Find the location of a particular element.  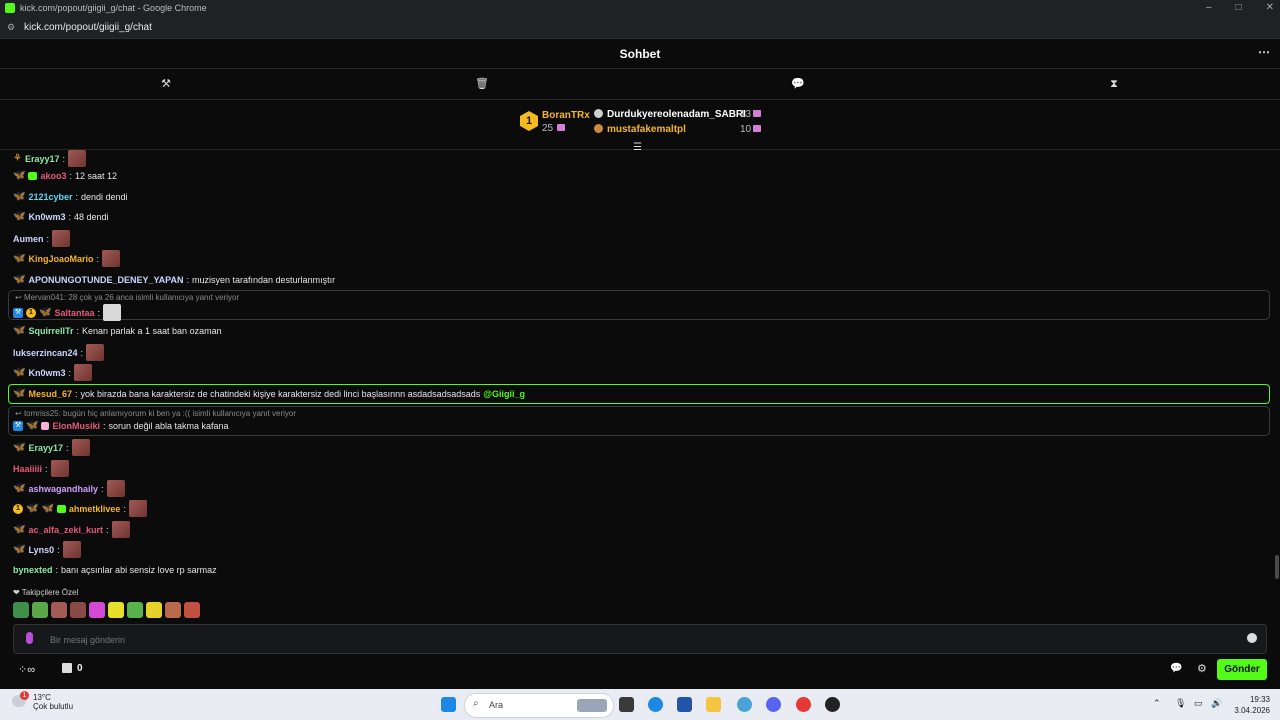

leader-first-count: 25 is located at coordinates (548, 128).